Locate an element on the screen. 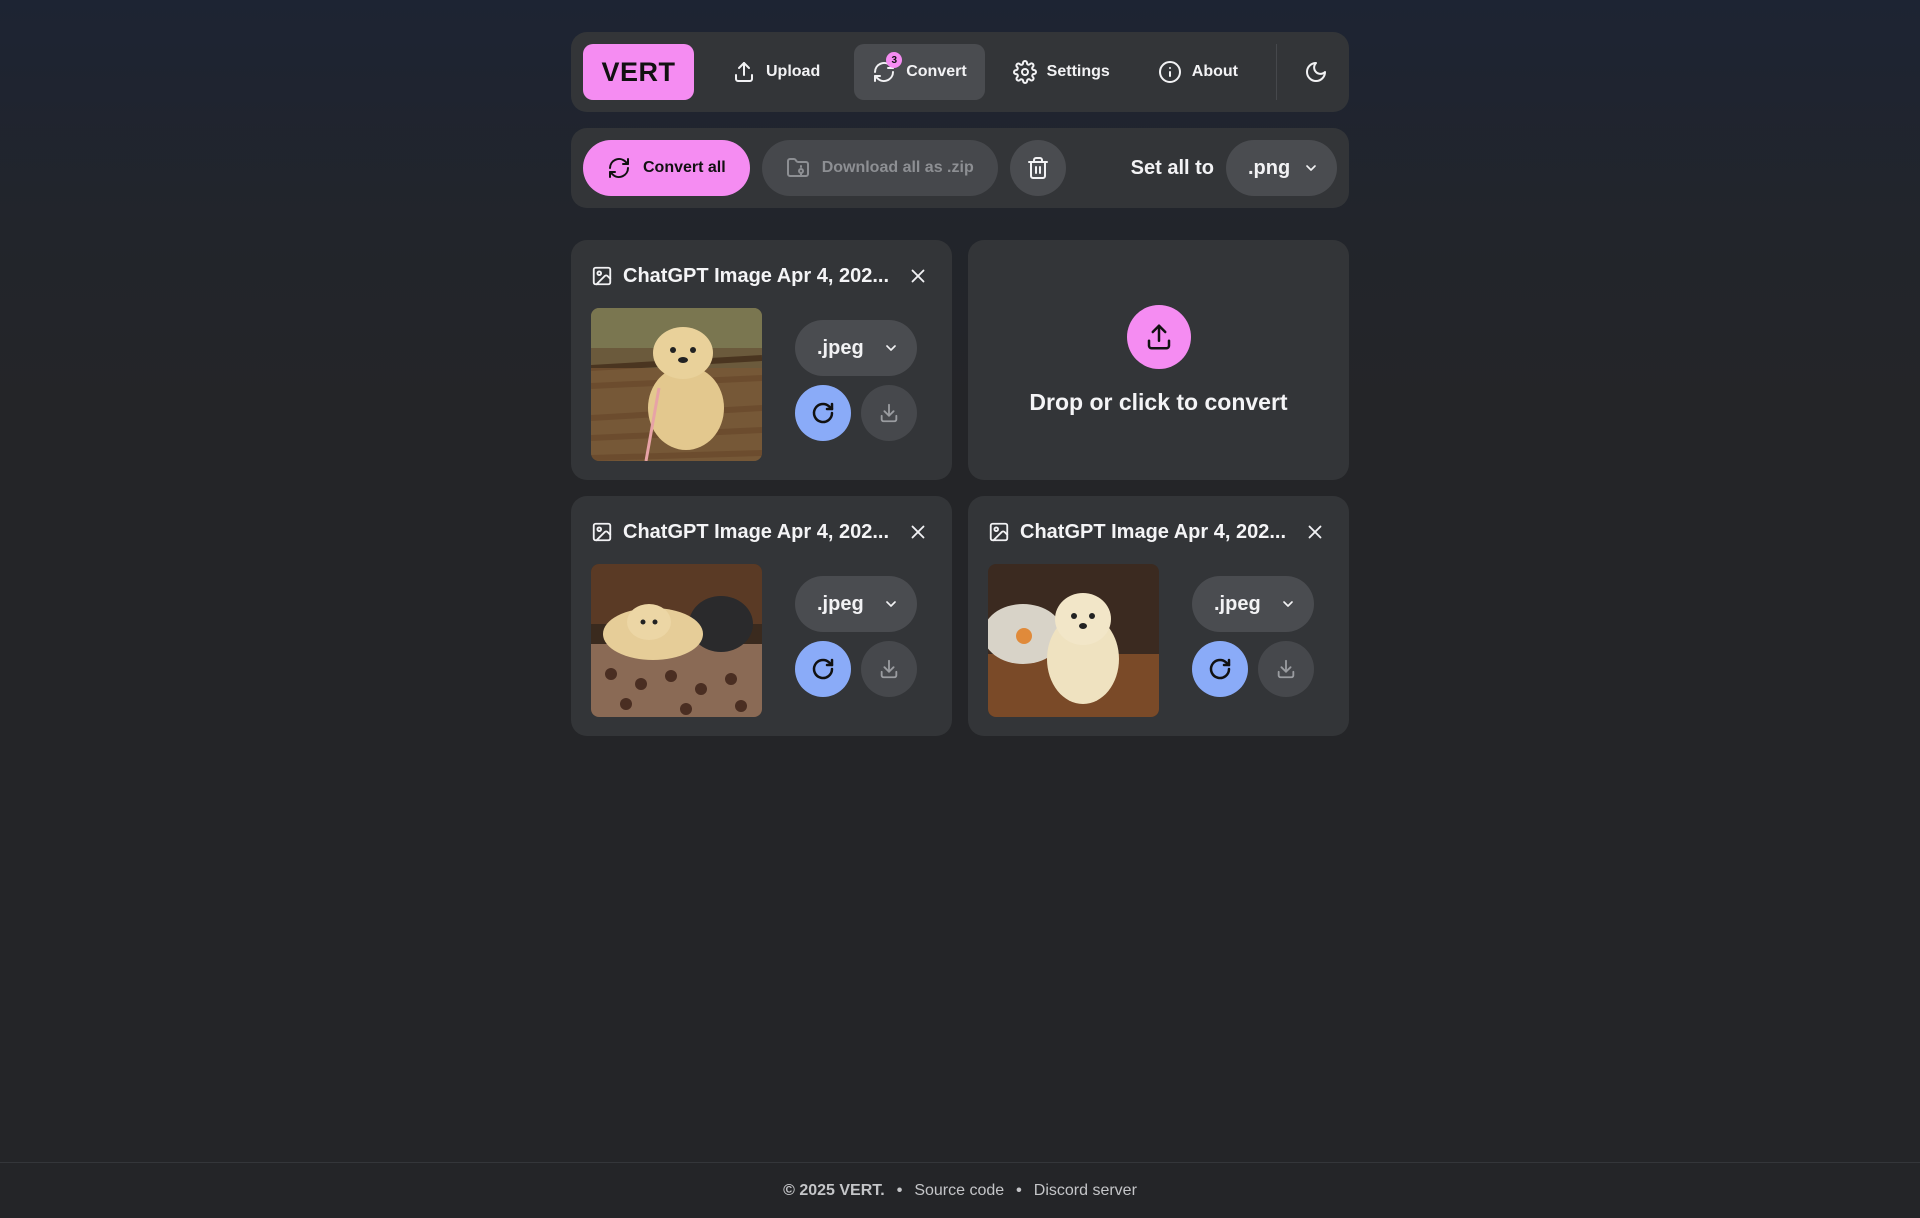 Image resolution: width=1920 pixels, height=1218 pixels. folder-archive-icon is located at coordinates (797, 167).